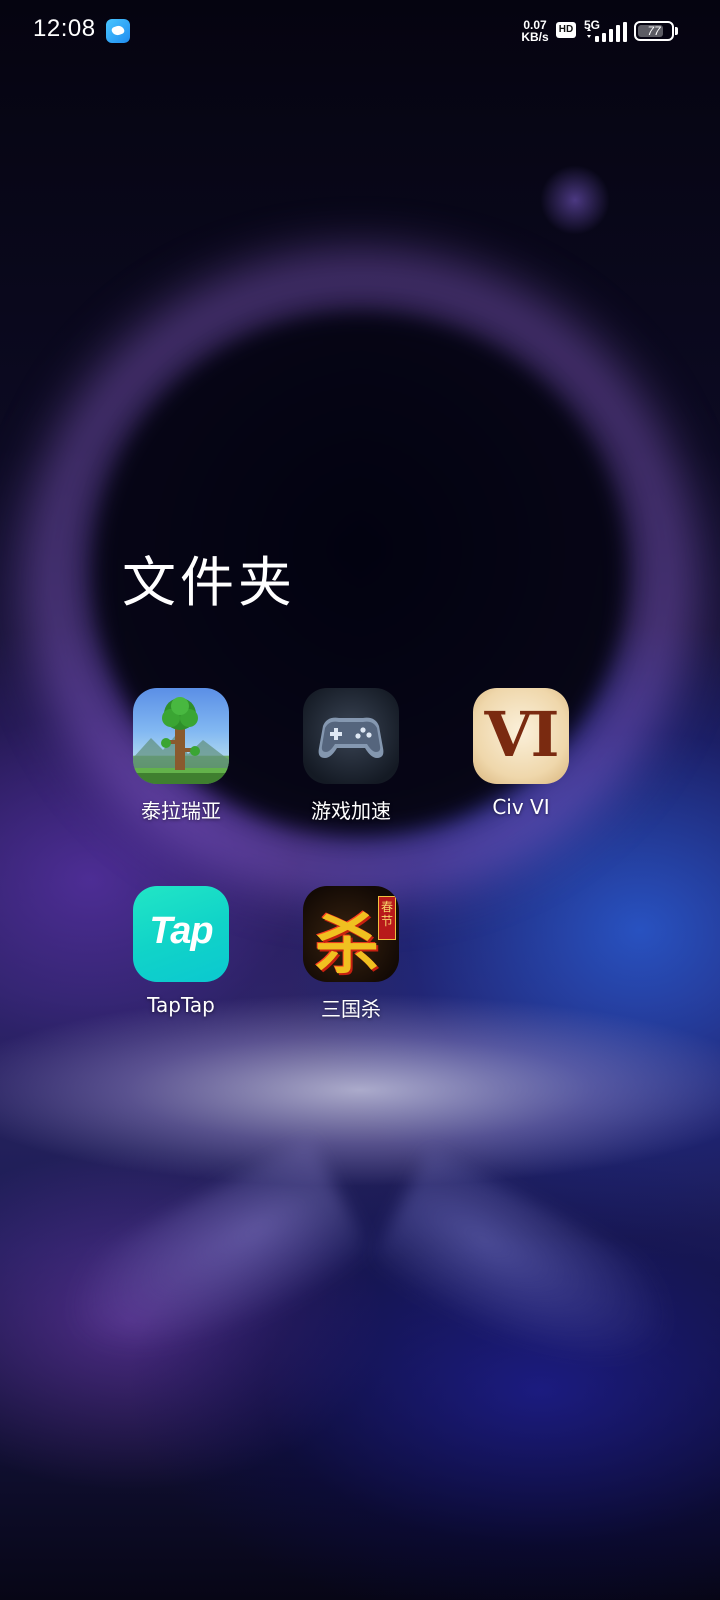 This screenshot has width=720, height=1600. Describe the element at coordinates (351, 1009) in the screenshot. I see `app-label: 三国杀` at that location.